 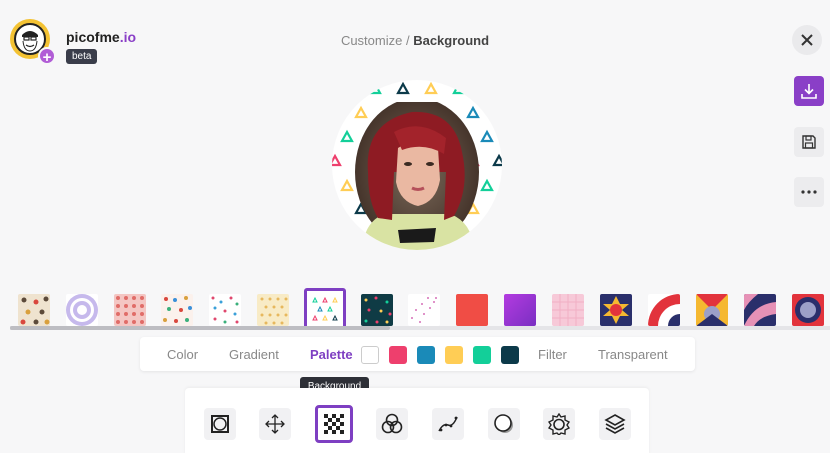 I want to click on breadcrumb-current: Background, so click(x=451, y=40).